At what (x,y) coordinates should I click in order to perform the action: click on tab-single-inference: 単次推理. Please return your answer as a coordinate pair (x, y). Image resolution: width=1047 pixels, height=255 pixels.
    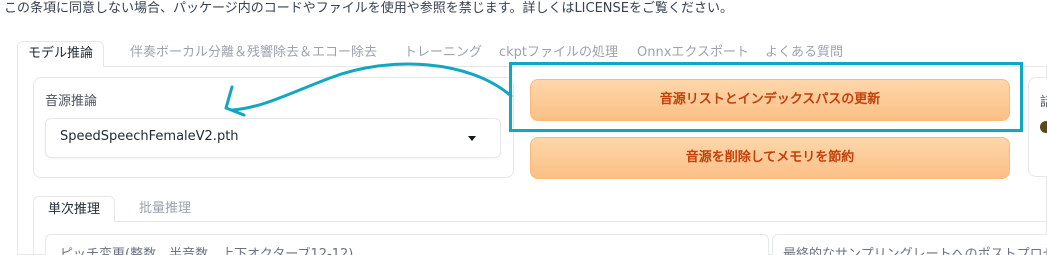
    Looking at the image, I should click on (74, 209).